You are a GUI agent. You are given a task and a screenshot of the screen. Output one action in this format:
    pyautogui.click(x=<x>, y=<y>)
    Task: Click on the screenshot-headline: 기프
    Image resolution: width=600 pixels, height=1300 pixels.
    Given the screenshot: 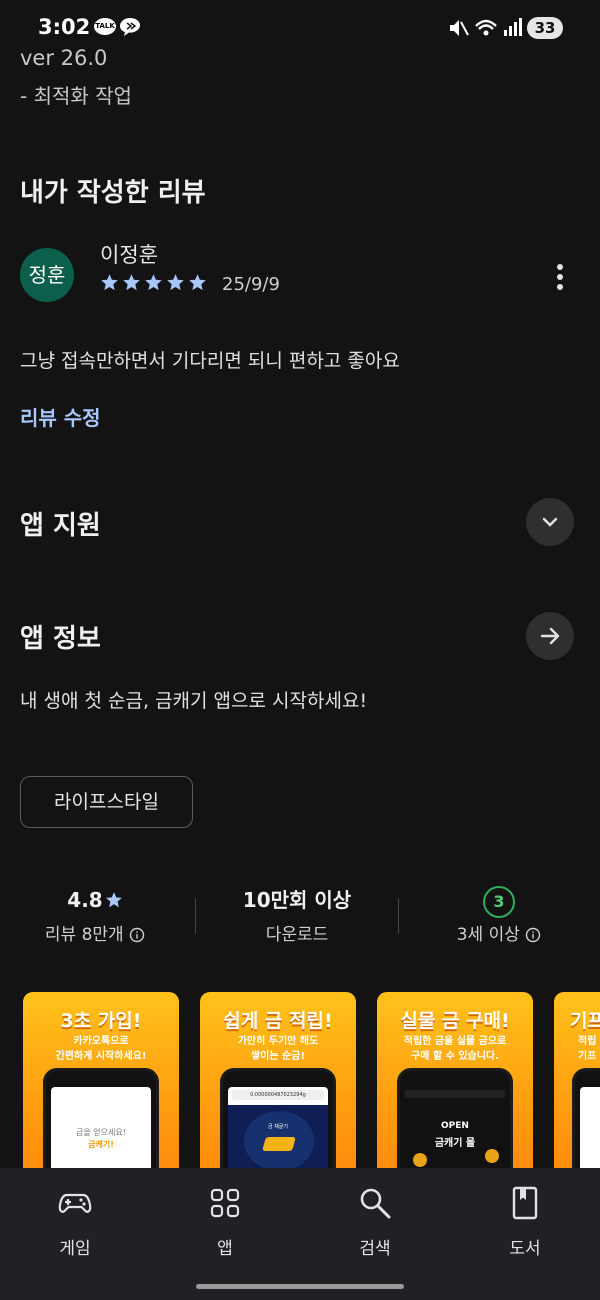 What is the action you would take?
    pyautogui.click(x=585, y=1021)
    